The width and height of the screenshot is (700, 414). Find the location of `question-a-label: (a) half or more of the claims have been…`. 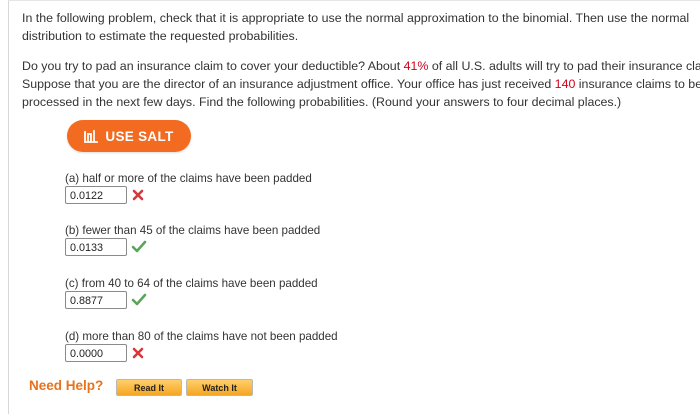

question-a-label: (a) half or more of the claims have been… is located at coordinates (188, 178).